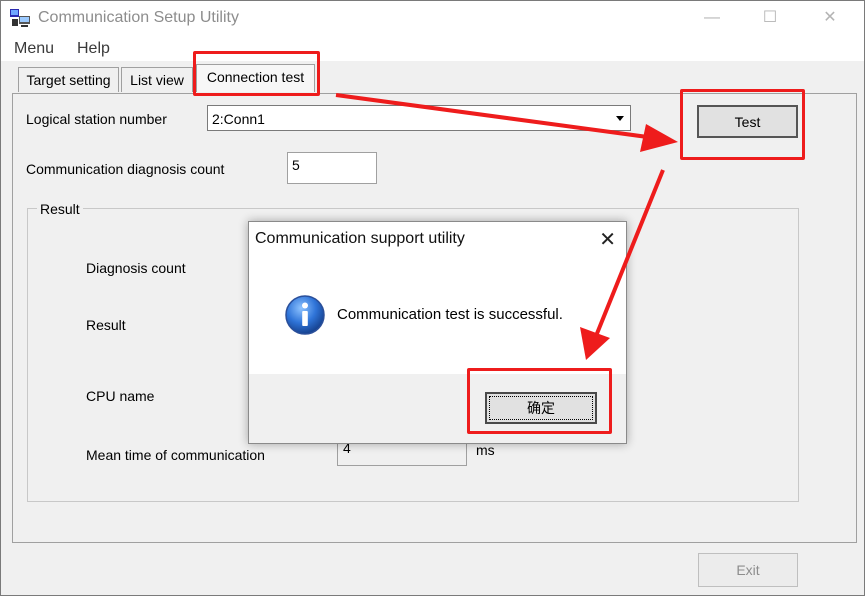 This screenshot has height=596, width=865. I want to click on exit-button: Exit, so click(748, 570).